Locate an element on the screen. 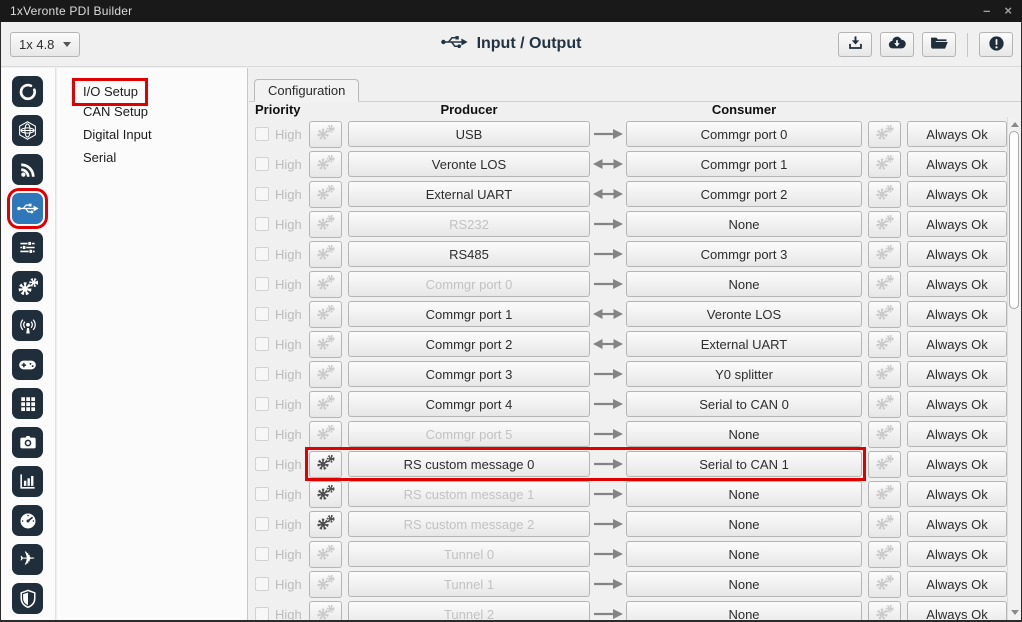 Image resolution: width=1022 pixels, height=622 pixels. info-button is located at coordinates (996, 44).